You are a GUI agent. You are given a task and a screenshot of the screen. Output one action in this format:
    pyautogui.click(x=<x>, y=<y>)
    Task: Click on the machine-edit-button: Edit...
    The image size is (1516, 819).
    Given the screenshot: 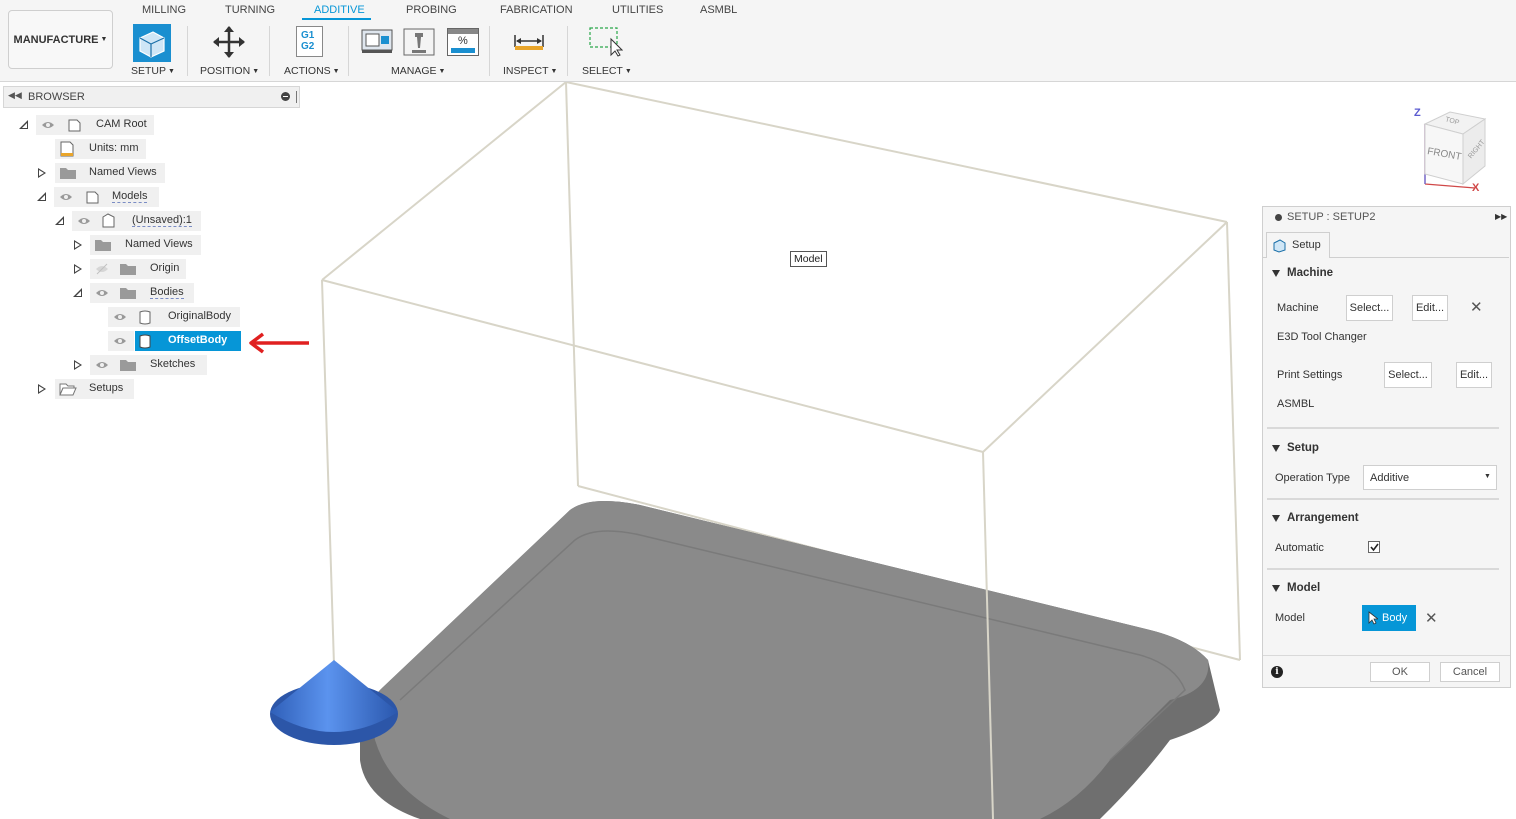 What is the action you would take?
    pyautogui.click(x=1430, y=308)
    